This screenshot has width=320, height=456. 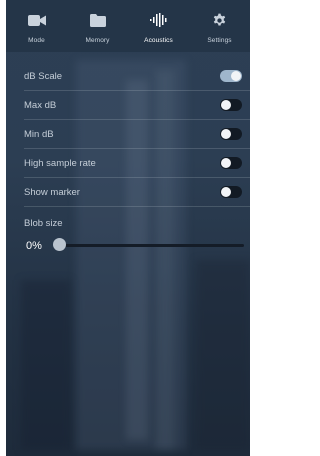 What do you see at coordinates (158, 40) in the screenshot?
I see `tab-acoustics-label: Acoustics` at bounding box center [158, 40].